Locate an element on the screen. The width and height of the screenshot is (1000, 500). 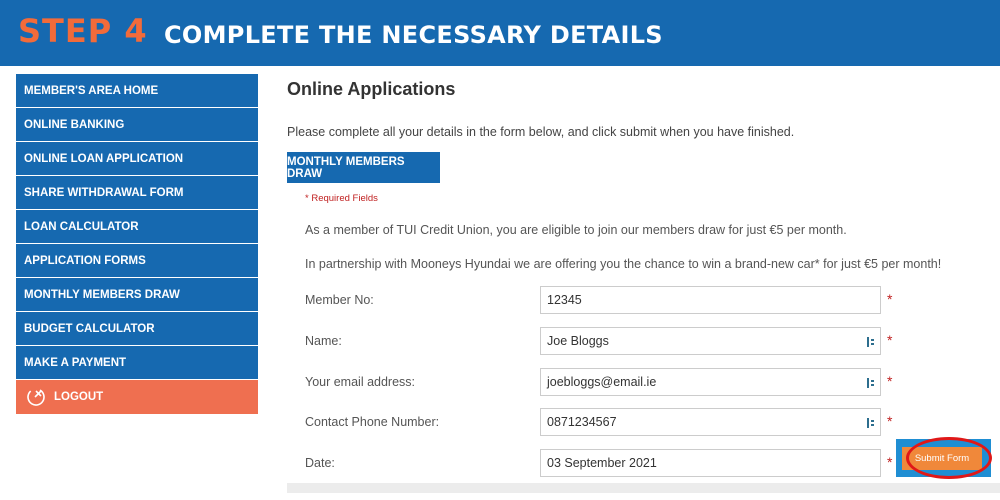
required-fields-note: * Required Fields is located at coordinates (341, 198).